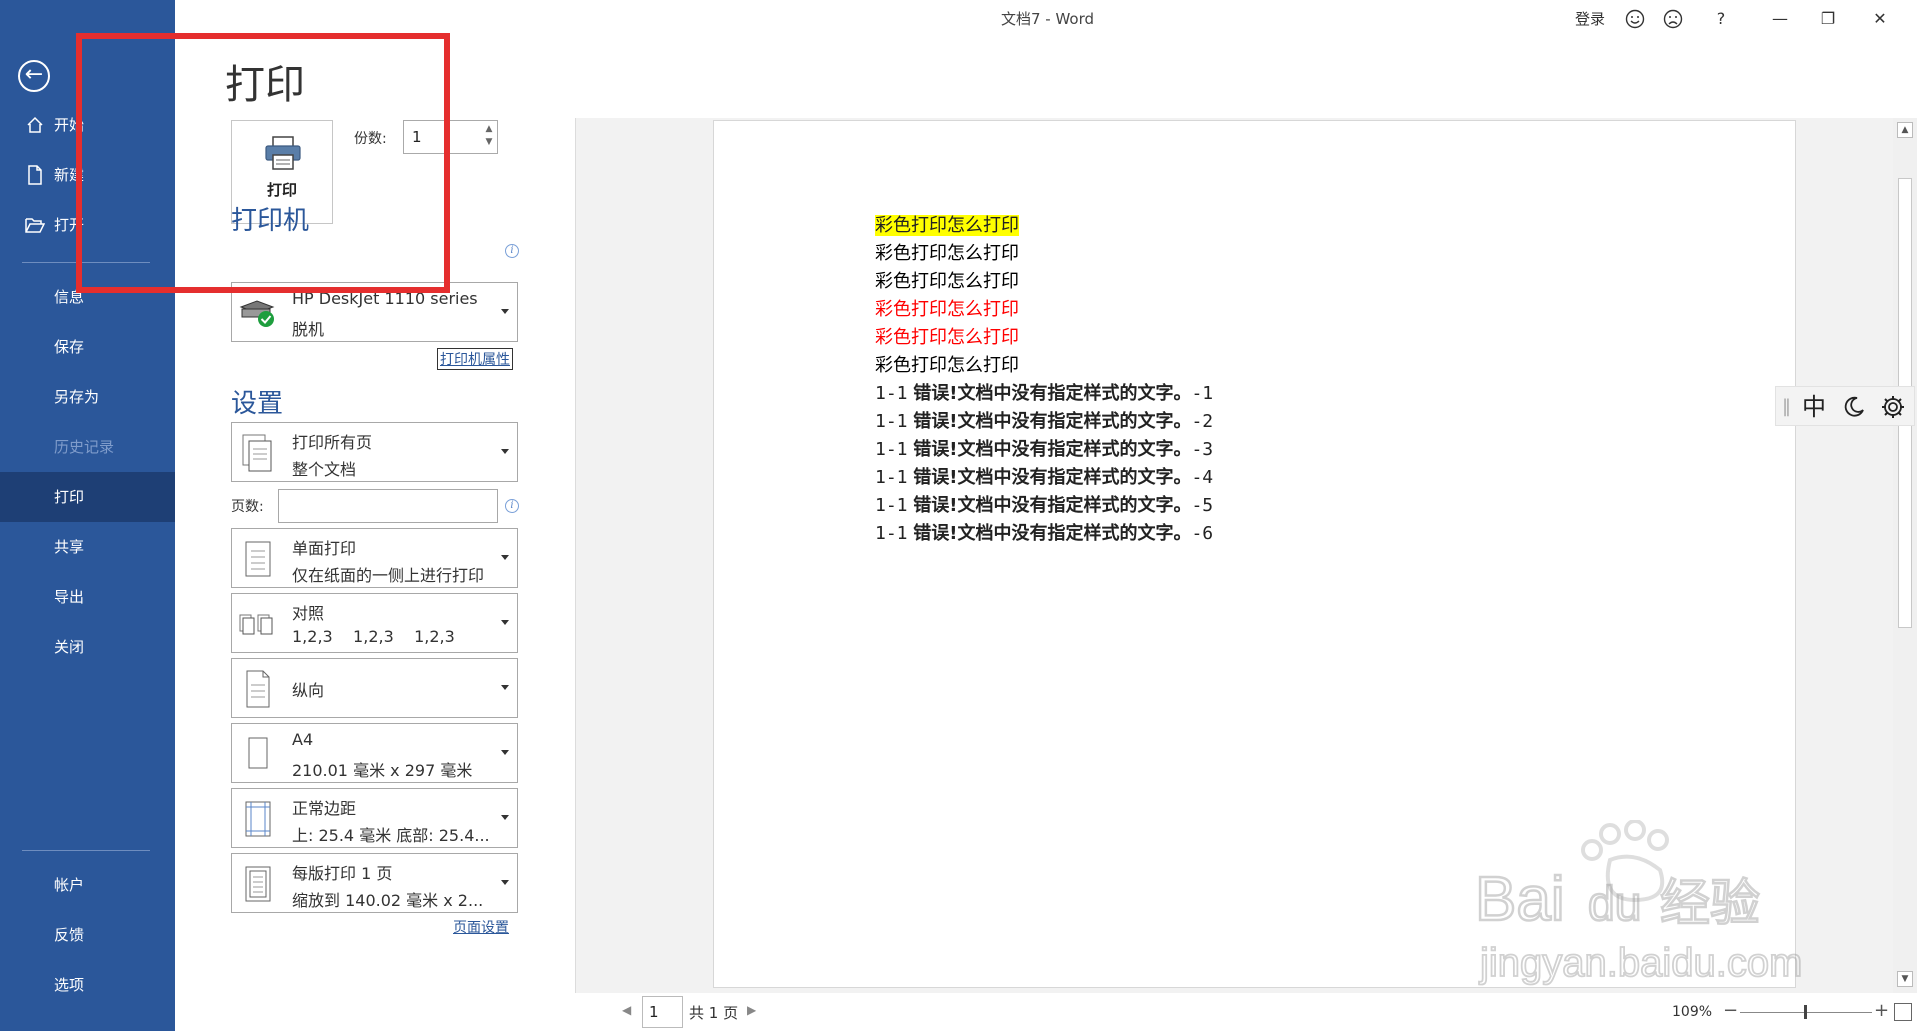 This screenshot has height=1031, width=1920. What do you see at coordinates (374, 312) in the screenshot?
I see `printer-dropdown: HP DeskJet 1110 series 脱机` at bounding box center [374, 312].